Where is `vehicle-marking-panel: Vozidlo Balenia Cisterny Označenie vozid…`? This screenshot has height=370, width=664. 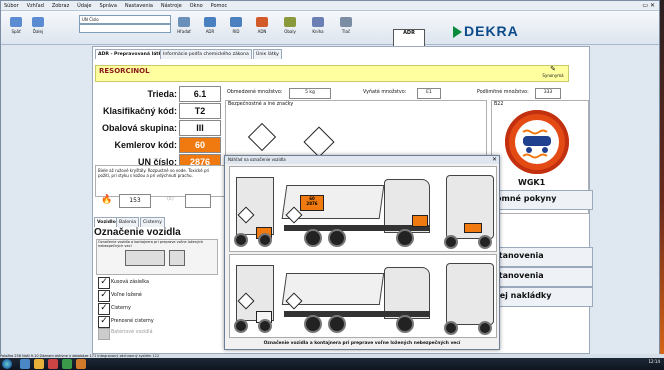
vehicle-marking-panel: Vozidlo Balenia Cisterny Označenie vozid… is located at coordinates (158, 278).